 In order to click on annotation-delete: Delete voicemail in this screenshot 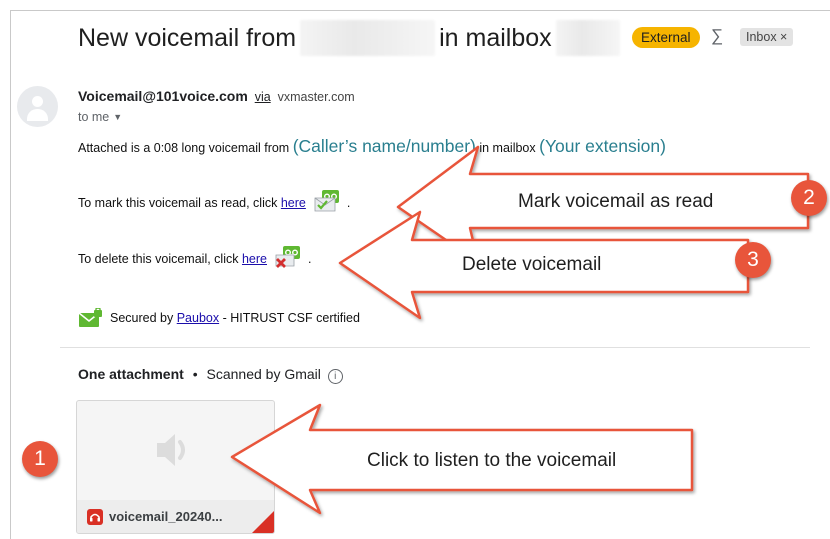, I will do `click(532, 264)`.